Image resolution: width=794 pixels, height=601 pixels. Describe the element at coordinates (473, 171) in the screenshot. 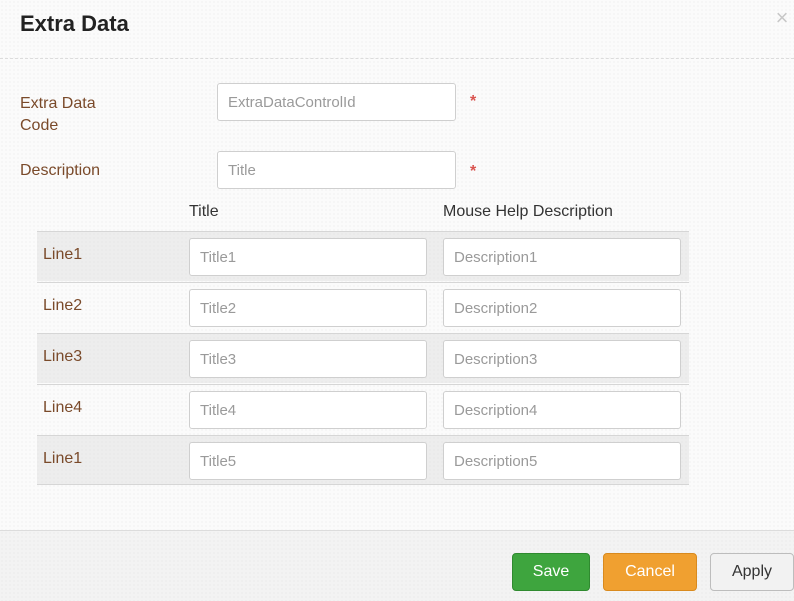

I see `description-required-marker: *` at that location.